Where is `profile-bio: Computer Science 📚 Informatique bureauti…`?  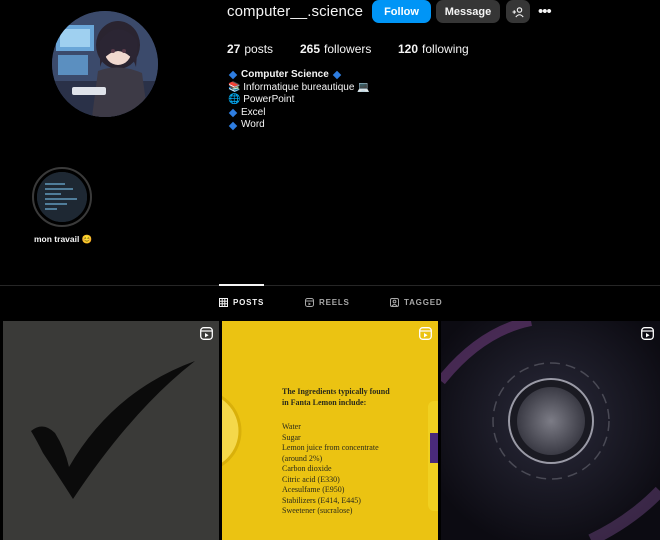
profile-bio: Computer Science 📚 Informatique bureauti… is located at coordinates (299, 100).